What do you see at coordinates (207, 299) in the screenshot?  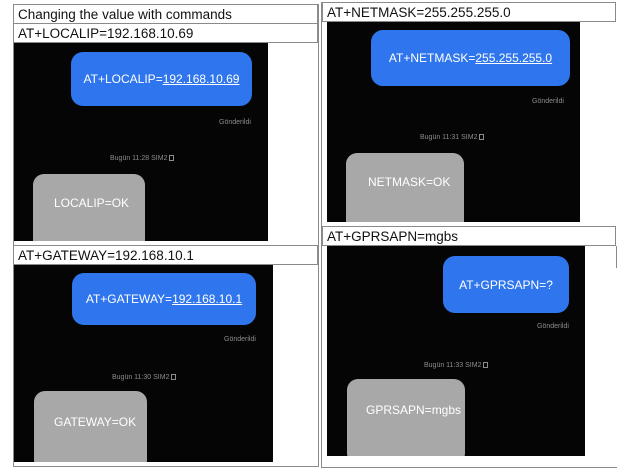 I see `outgoing-command-value: 192.168.10.1` at bounding box center [207, 299].